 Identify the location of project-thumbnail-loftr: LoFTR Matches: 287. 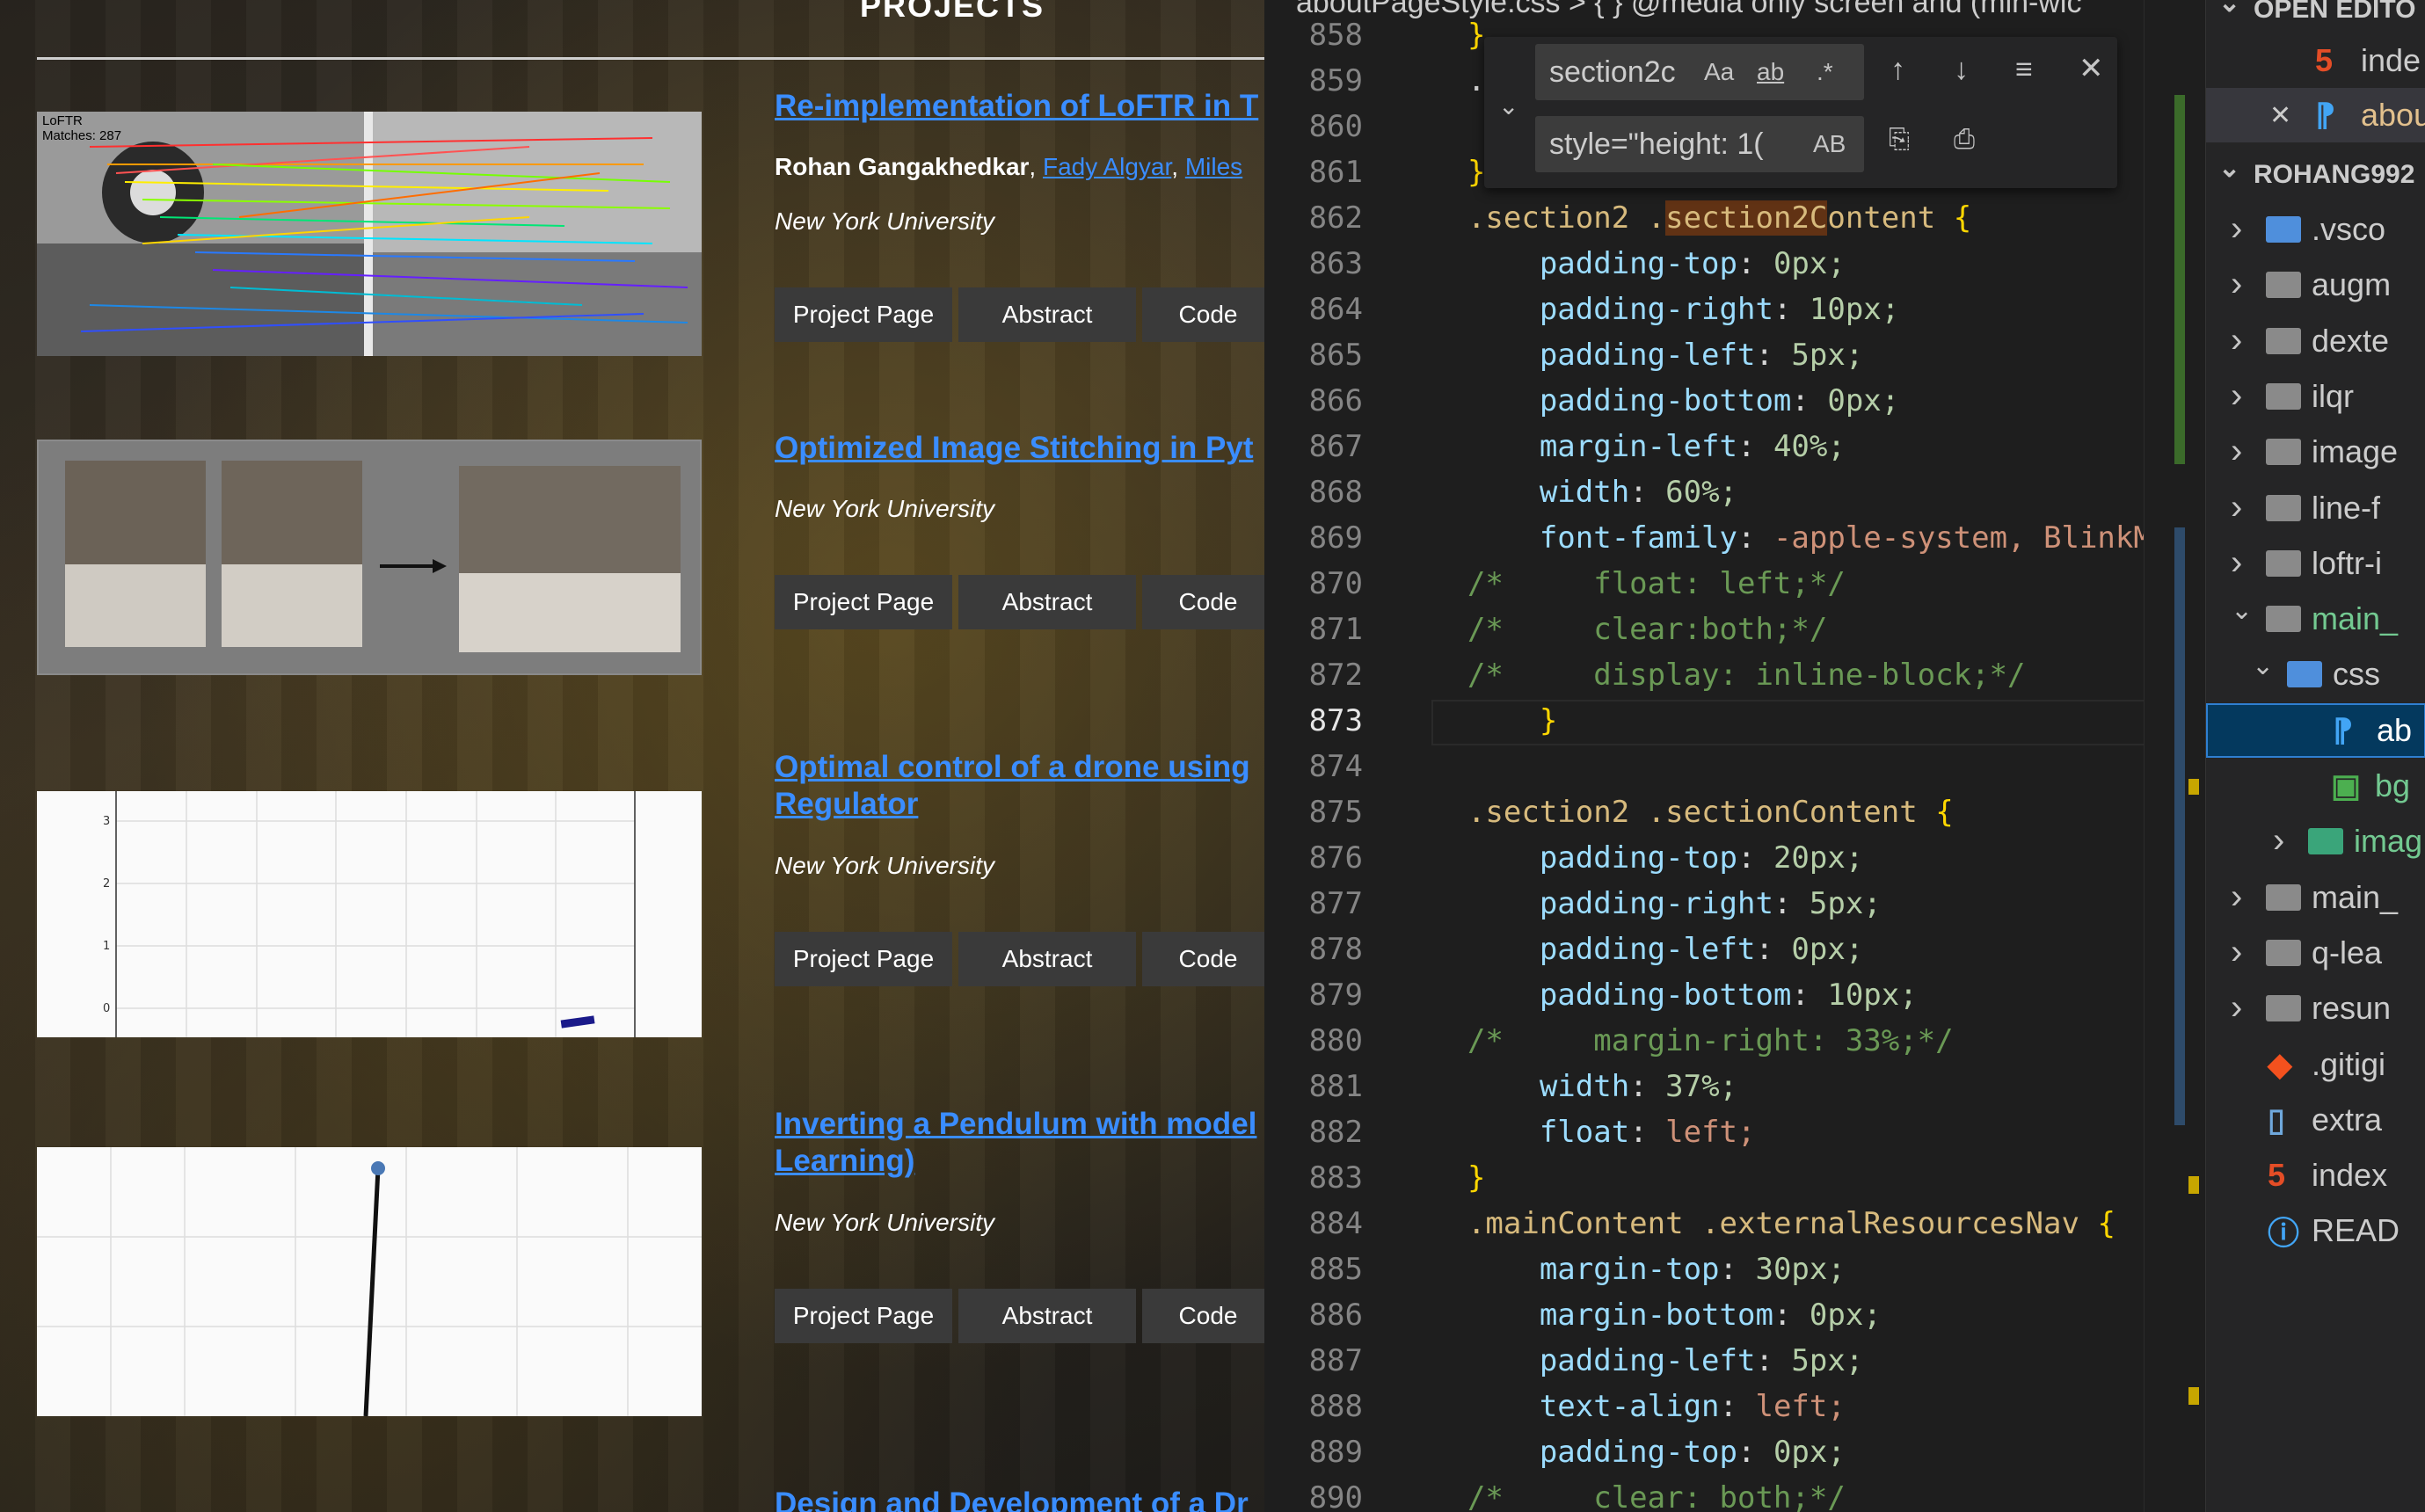
(369, 234).